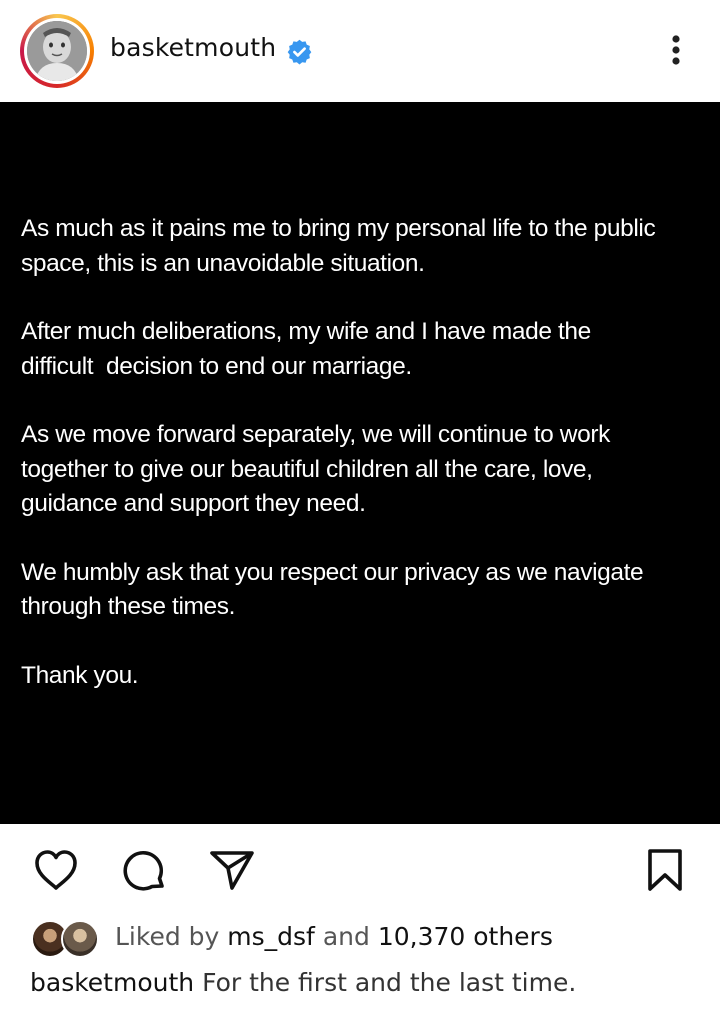 This screenshot has height=1018, width=720. What do you see at coordinates (193, 47) in the screenshot?
I see `username: basketmouth` at bounding box center [193, 47].